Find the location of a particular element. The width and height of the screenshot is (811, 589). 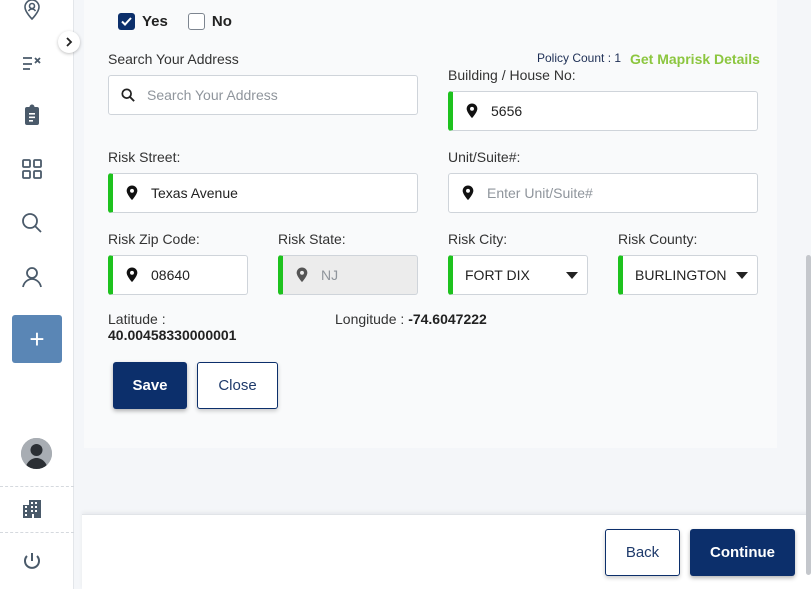

risk-street-value: Texas Avenue is located at coordinates (194, 193).